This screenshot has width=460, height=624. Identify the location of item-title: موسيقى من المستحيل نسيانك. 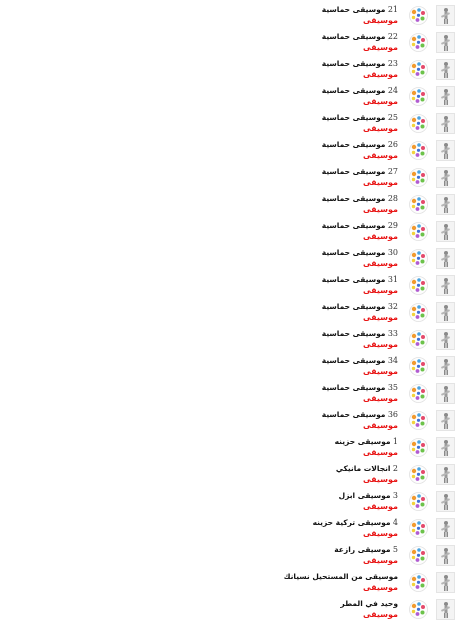
(341, 576).